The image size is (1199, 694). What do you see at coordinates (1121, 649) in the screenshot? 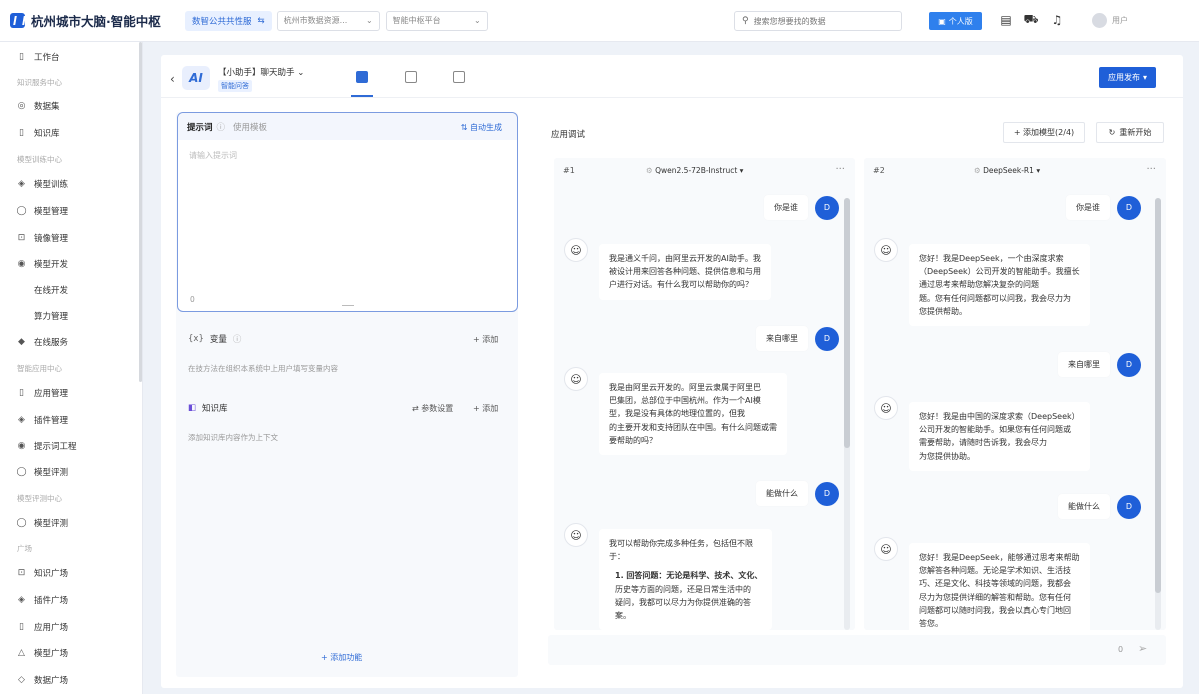
I see `input-char-count: 0` at bounding box center [1121, 649].